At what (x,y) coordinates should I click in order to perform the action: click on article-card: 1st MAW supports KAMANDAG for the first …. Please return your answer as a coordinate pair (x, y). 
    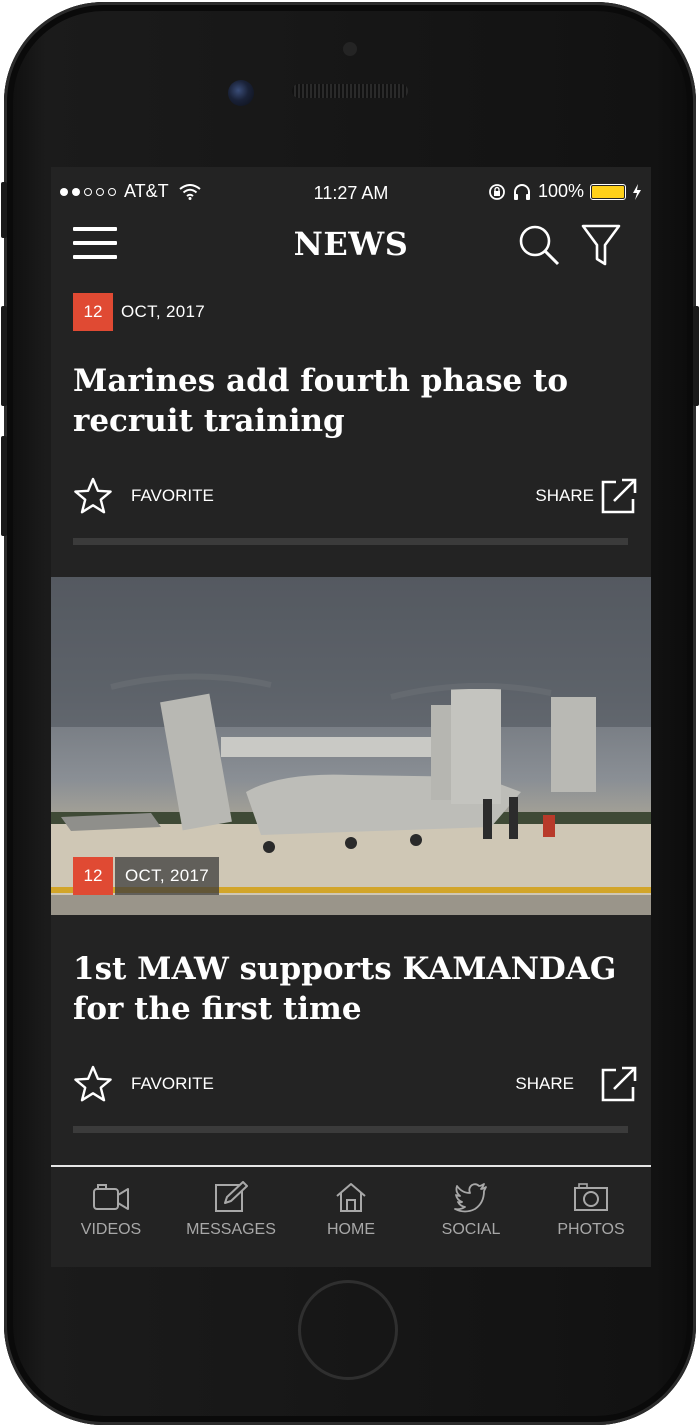
    Looking at the image, I should click on (351, 1037).